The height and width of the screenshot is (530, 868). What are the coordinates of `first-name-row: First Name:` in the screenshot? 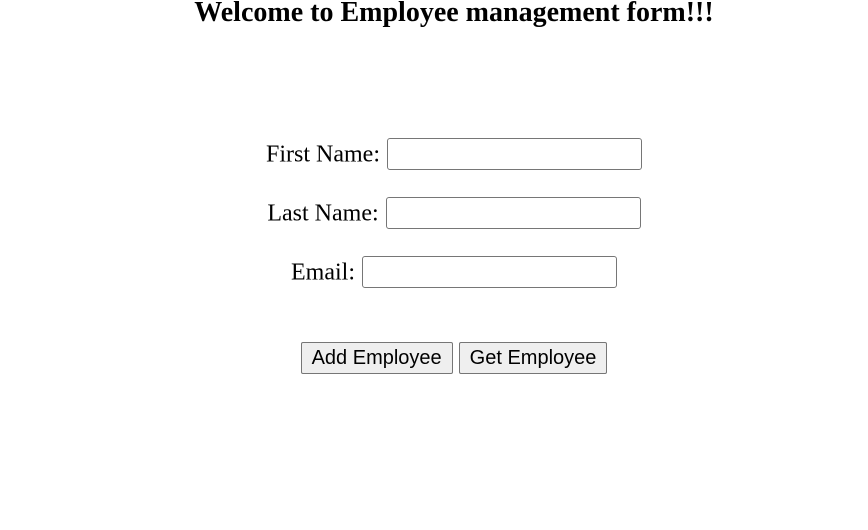 It's located at (434, 154).